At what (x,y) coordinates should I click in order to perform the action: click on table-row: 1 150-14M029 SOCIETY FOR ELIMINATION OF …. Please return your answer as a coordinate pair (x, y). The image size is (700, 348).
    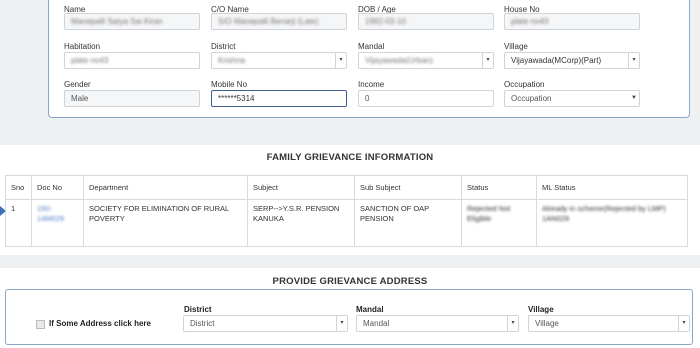
    Looking at the image, I should click on (346, 223).